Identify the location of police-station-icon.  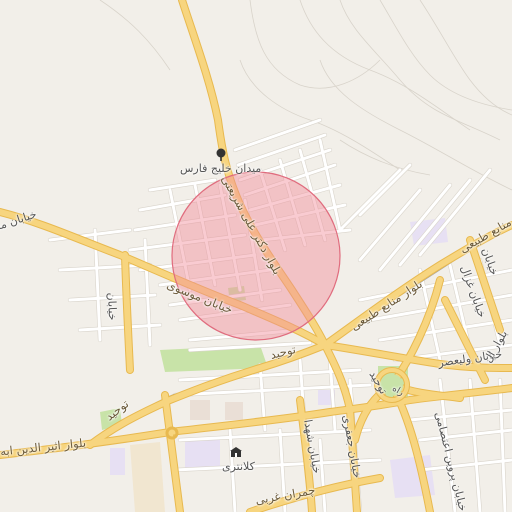
(236, 452).